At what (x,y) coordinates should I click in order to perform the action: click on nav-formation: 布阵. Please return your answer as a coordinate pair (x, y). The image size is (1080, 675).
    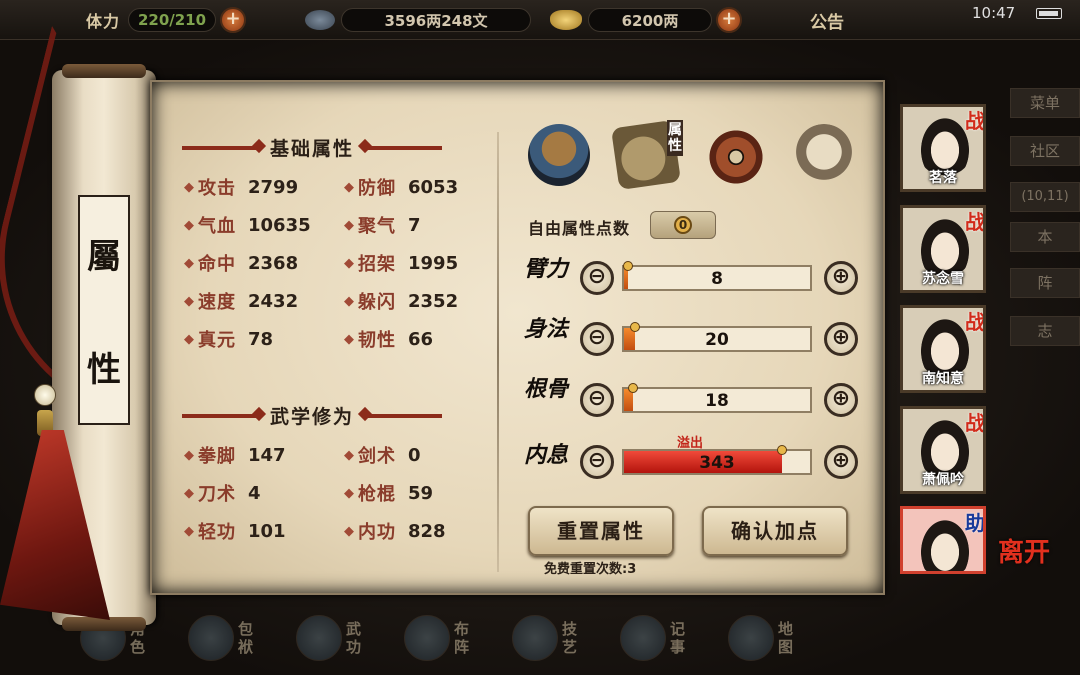
    Looking at the image, I should click on (454, 638).